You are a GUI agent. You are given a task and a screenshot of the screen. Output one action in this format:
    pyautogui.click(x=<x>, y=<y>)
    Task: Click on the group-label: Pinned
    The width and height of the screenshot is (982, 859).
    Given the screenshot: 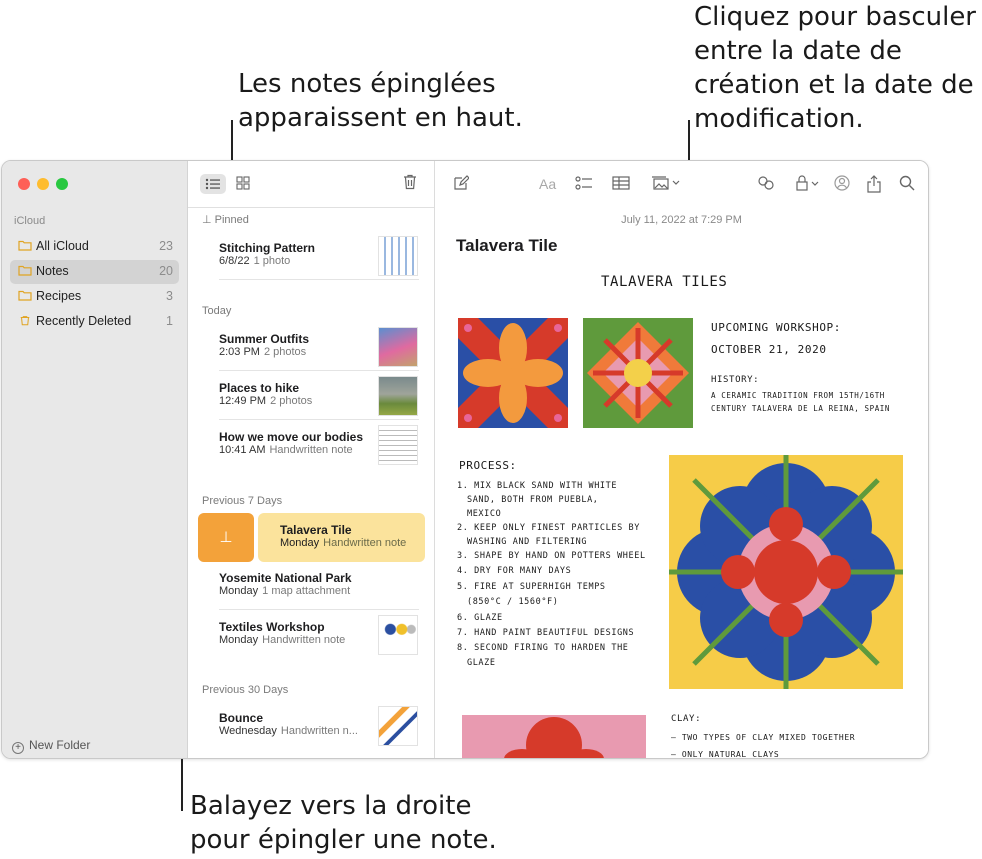 What is the action you would take?
    pyautogui.click(x=231, y=220)
    